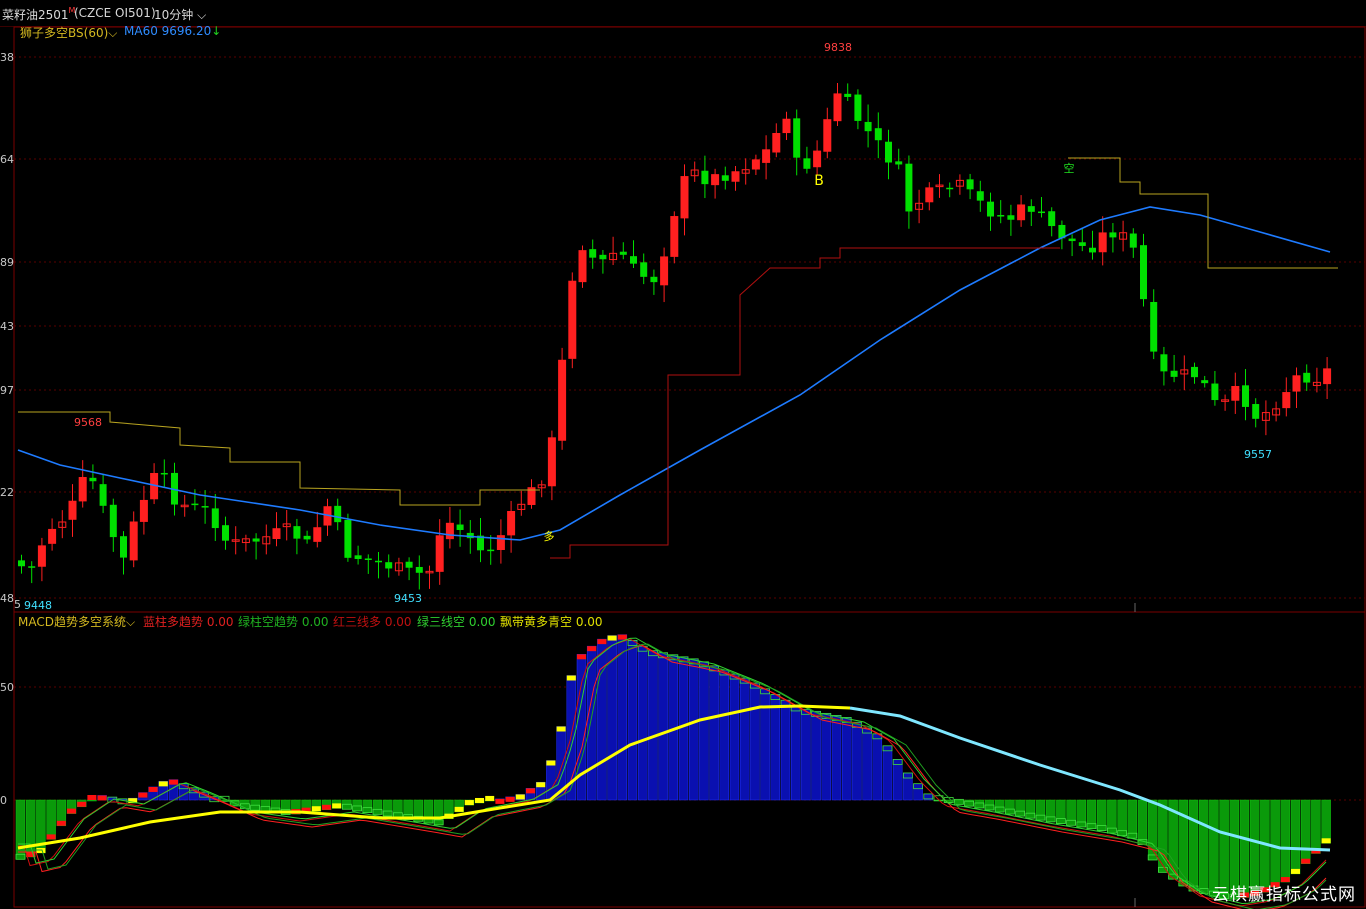  I want to click on left-high-label: 9568, so click(88, 422).